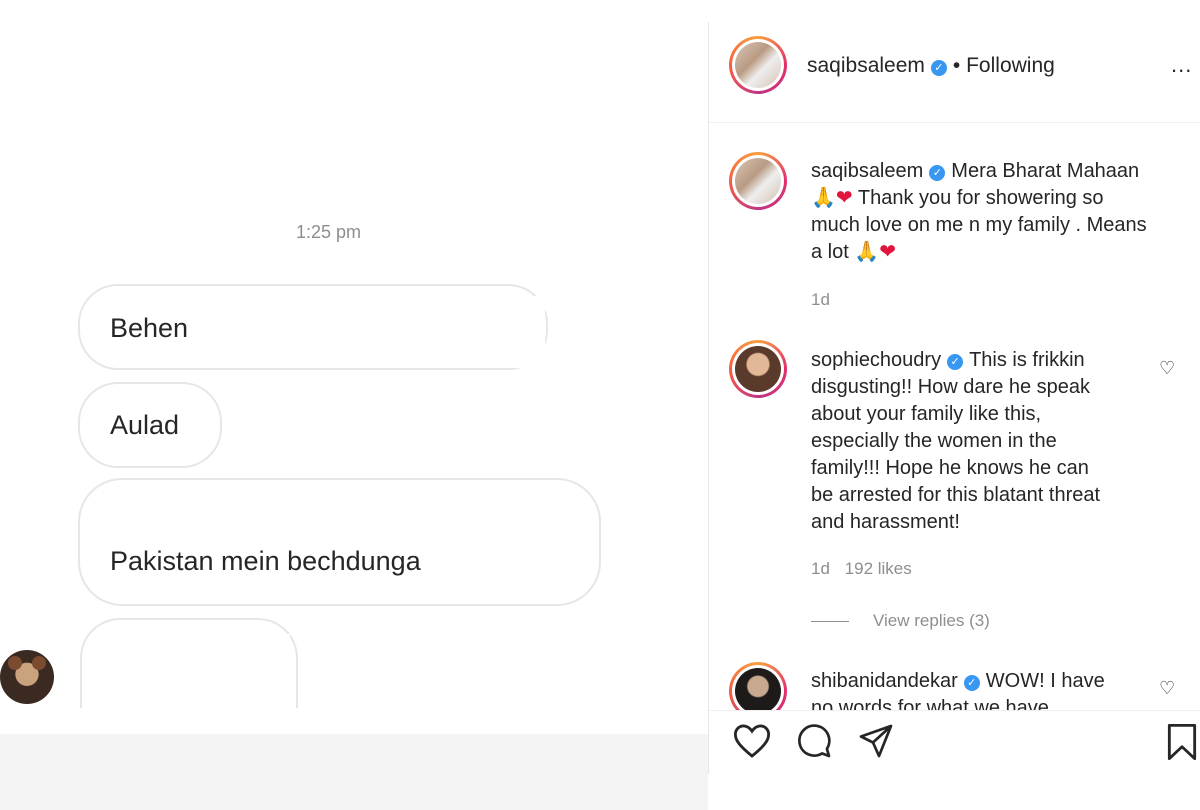 This screenshot has width=1200, height=810. I want to click on heart-icon, so click(752, 745).